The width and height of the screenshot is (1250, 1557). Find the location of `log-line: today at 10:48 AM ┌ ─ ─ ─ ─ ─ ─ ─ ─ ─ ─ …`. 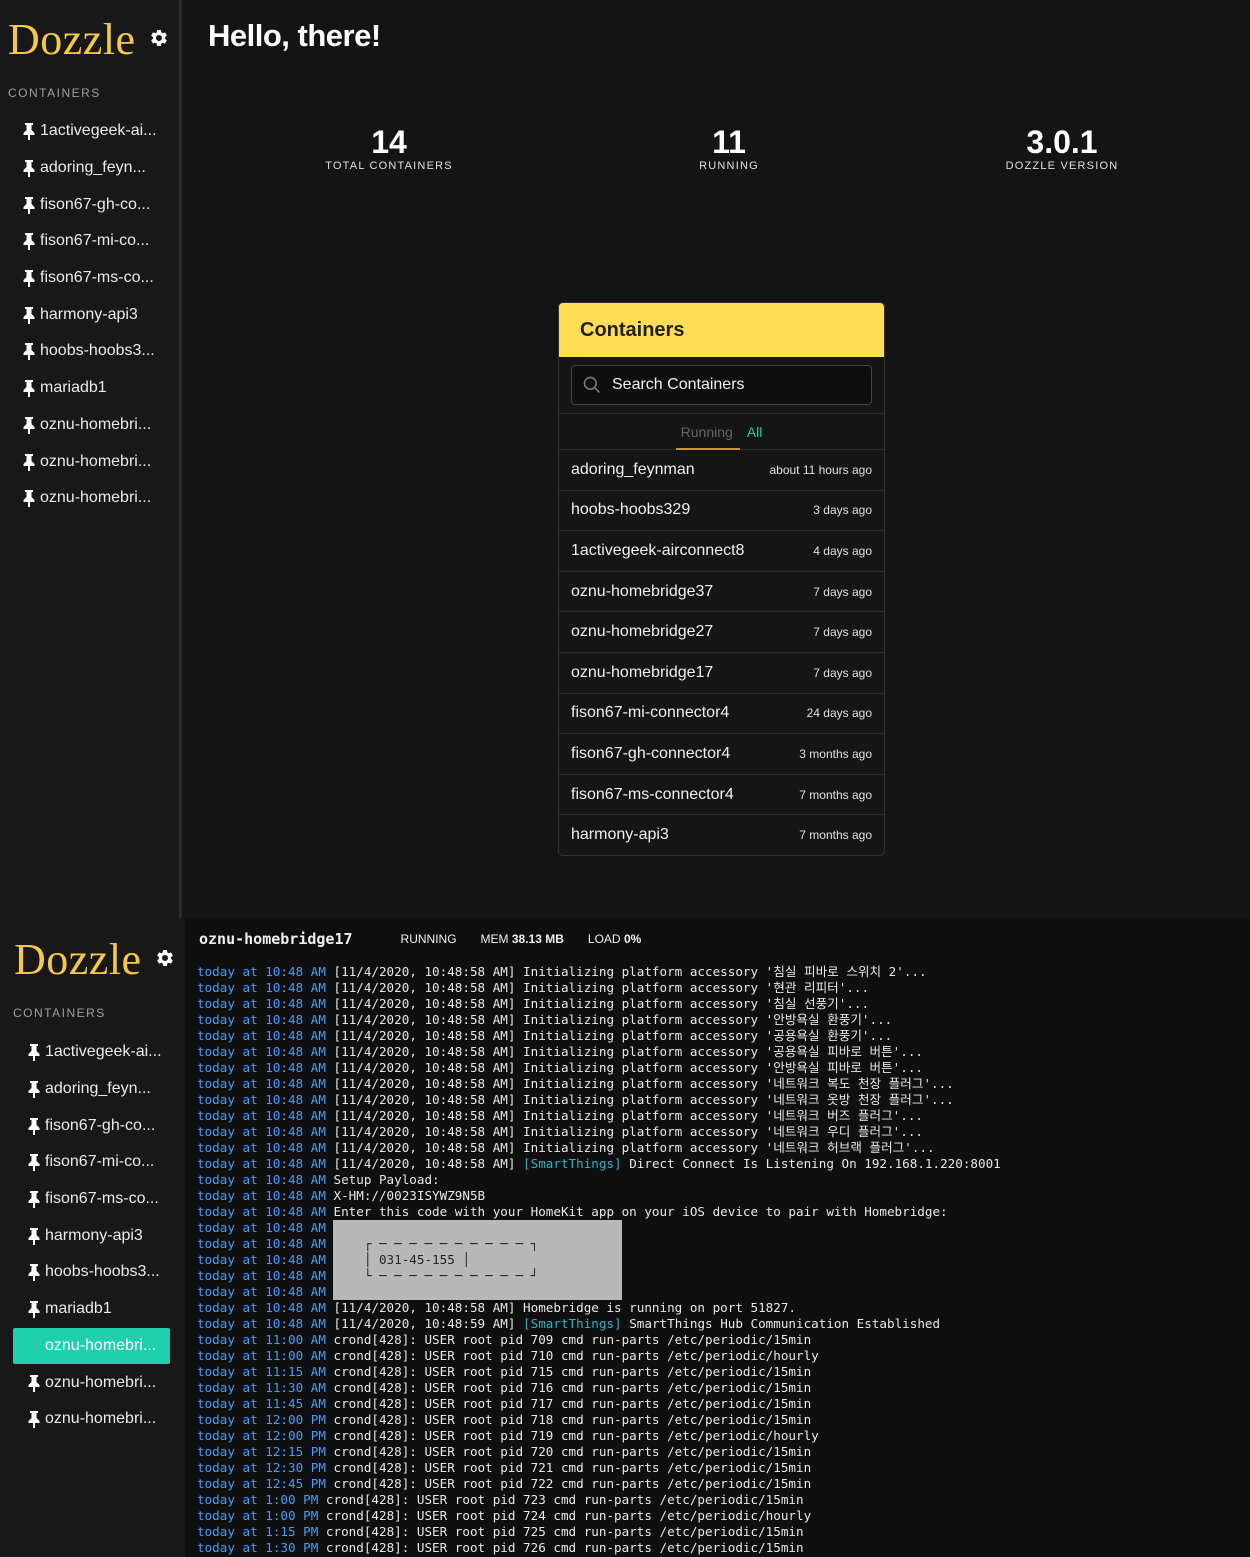

log-line: today at 10:48 AM ┌ ─ ─ ─ ─ ─ ─ ─ ─ ─ ─ … is located at coordinates (723, 1244).